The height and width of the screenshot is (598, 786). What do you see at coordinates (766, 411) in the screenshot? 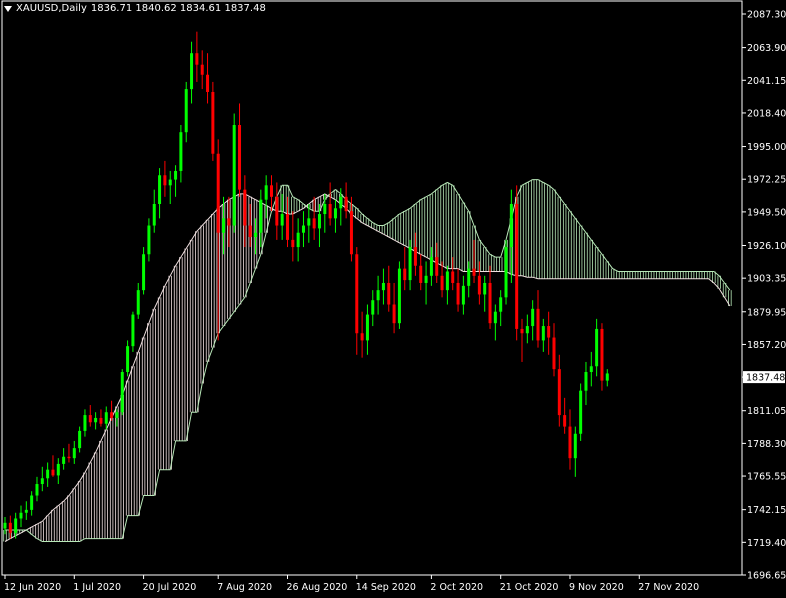
I see `y-tick-label: 1811.05` at bounding box center [766, 411].